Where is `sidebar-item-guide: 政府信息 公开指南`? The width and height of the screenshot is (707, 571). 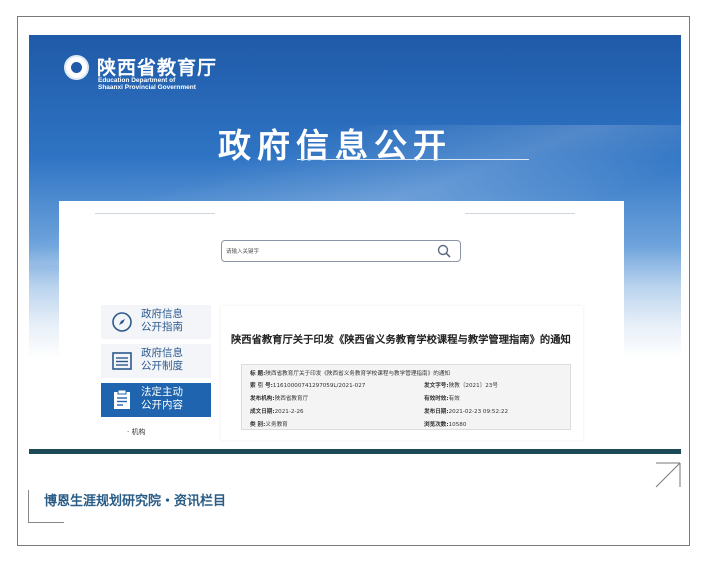
sidebar-item-guide: 政府信息 公开指南 is located at coordinates (156, 322).